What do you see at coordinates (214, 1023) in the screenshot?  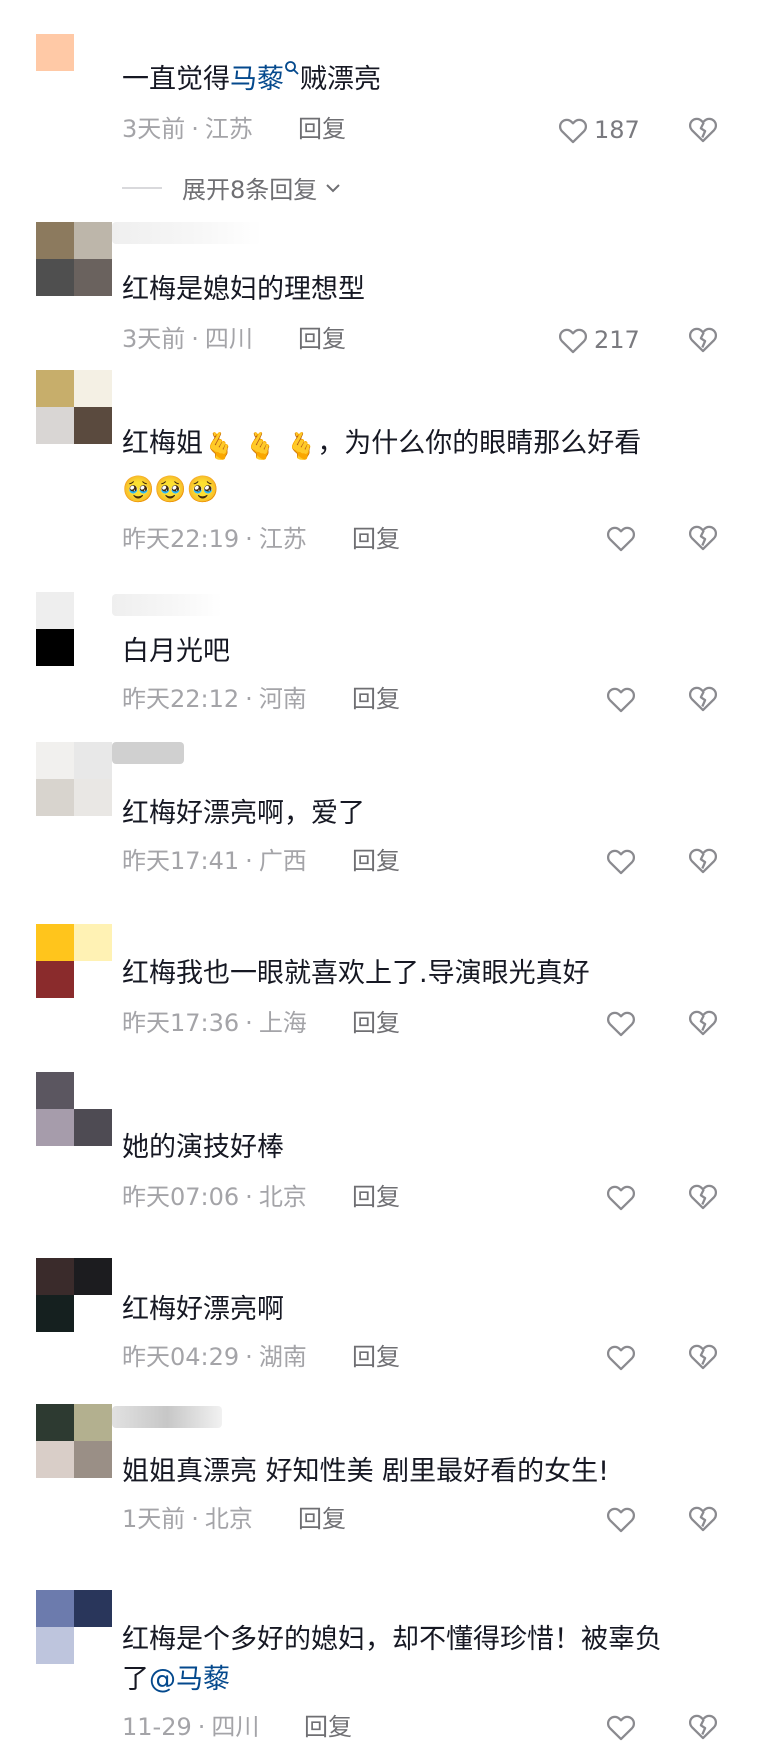 I see `comment-meta: 昨天17:36 · 上海` at bounding box center [214, 1023].